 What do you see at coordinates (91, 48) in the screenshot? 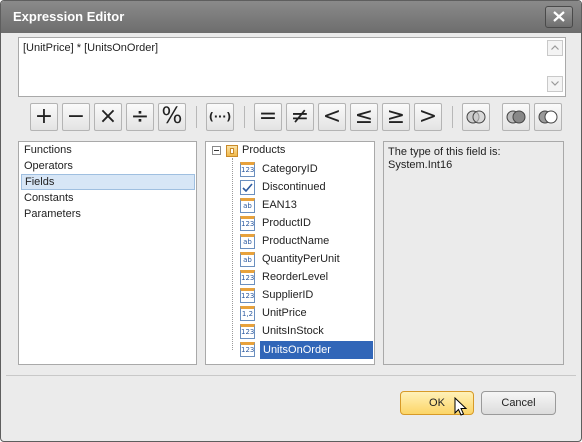
I see `expression-text: [UnitPrice] * [UnitsOnOrder]` at bounding box center [91, 48].